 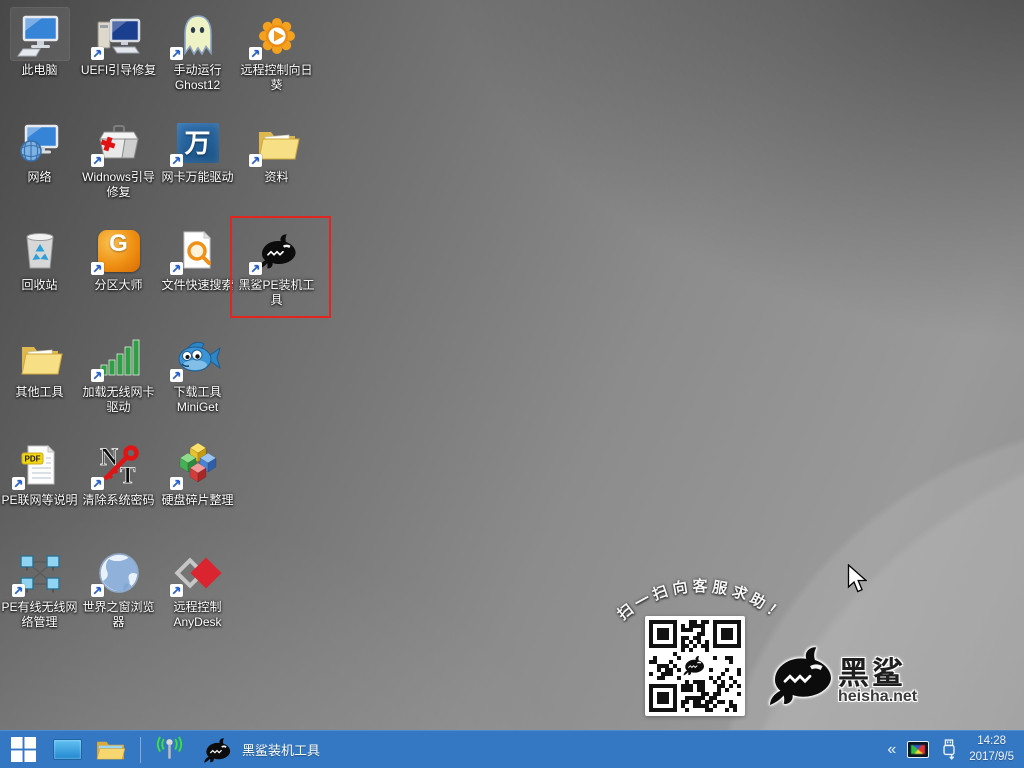 I want to click on desktop-icon-pe-network-readme: PDF PE联网等说明, so click(x=39, y=473).